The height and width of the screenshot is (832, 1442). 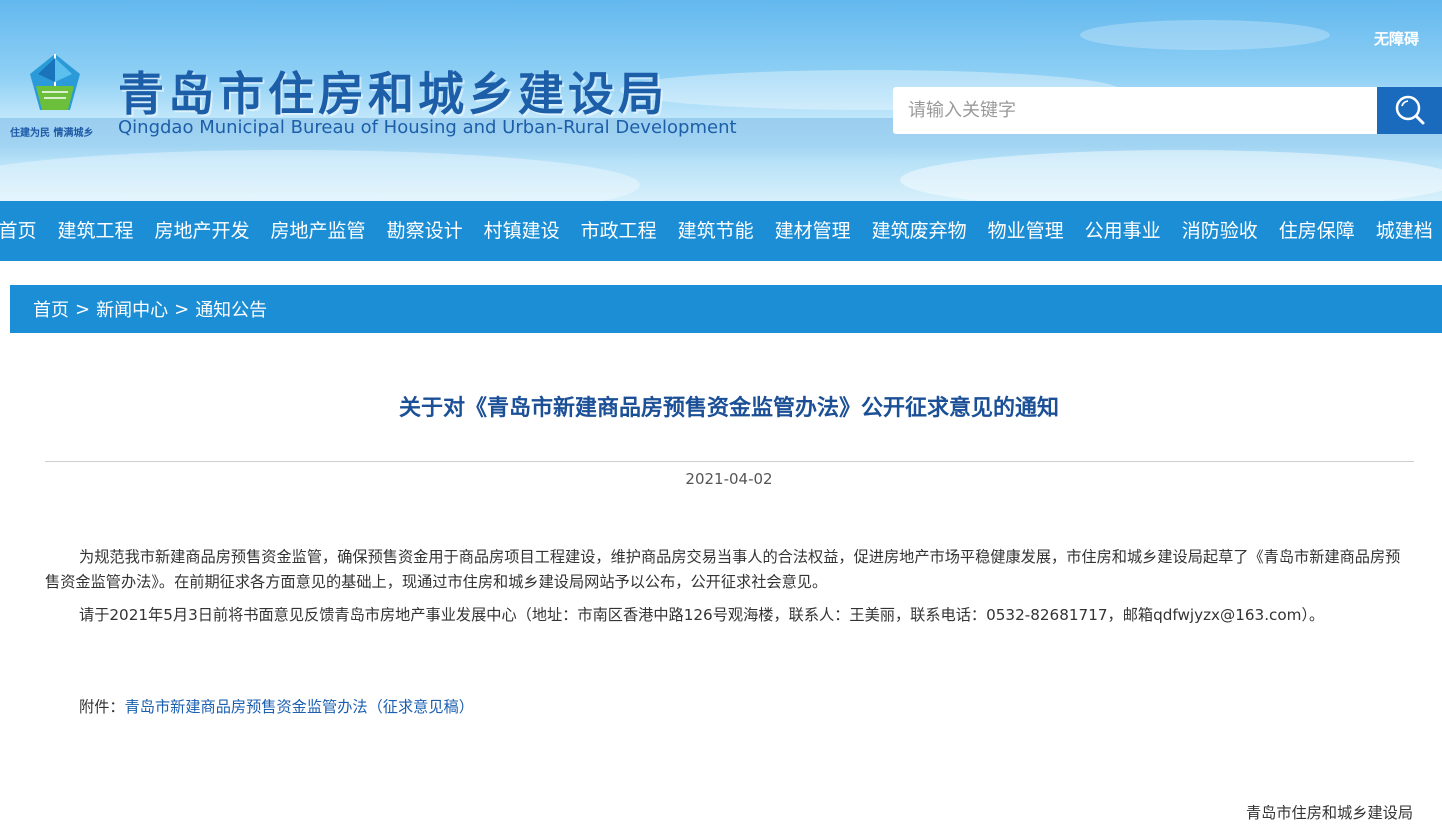 What do you see at coordinates (52, 133) in the screenshot?
I see `slogan: 住建为民 情满城乡` at bounding box center [52, 133].